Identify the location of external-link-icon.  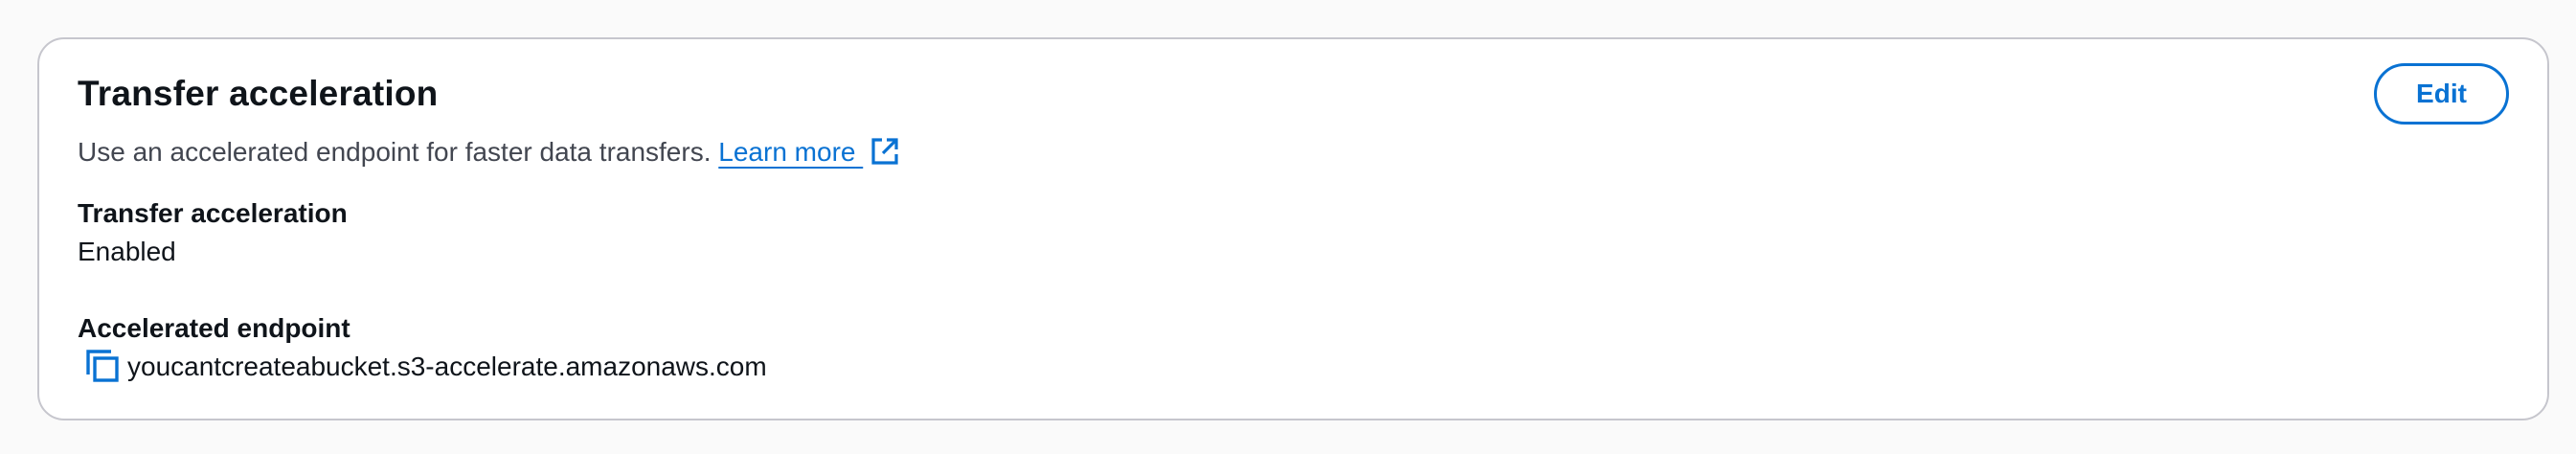
(884, 151).